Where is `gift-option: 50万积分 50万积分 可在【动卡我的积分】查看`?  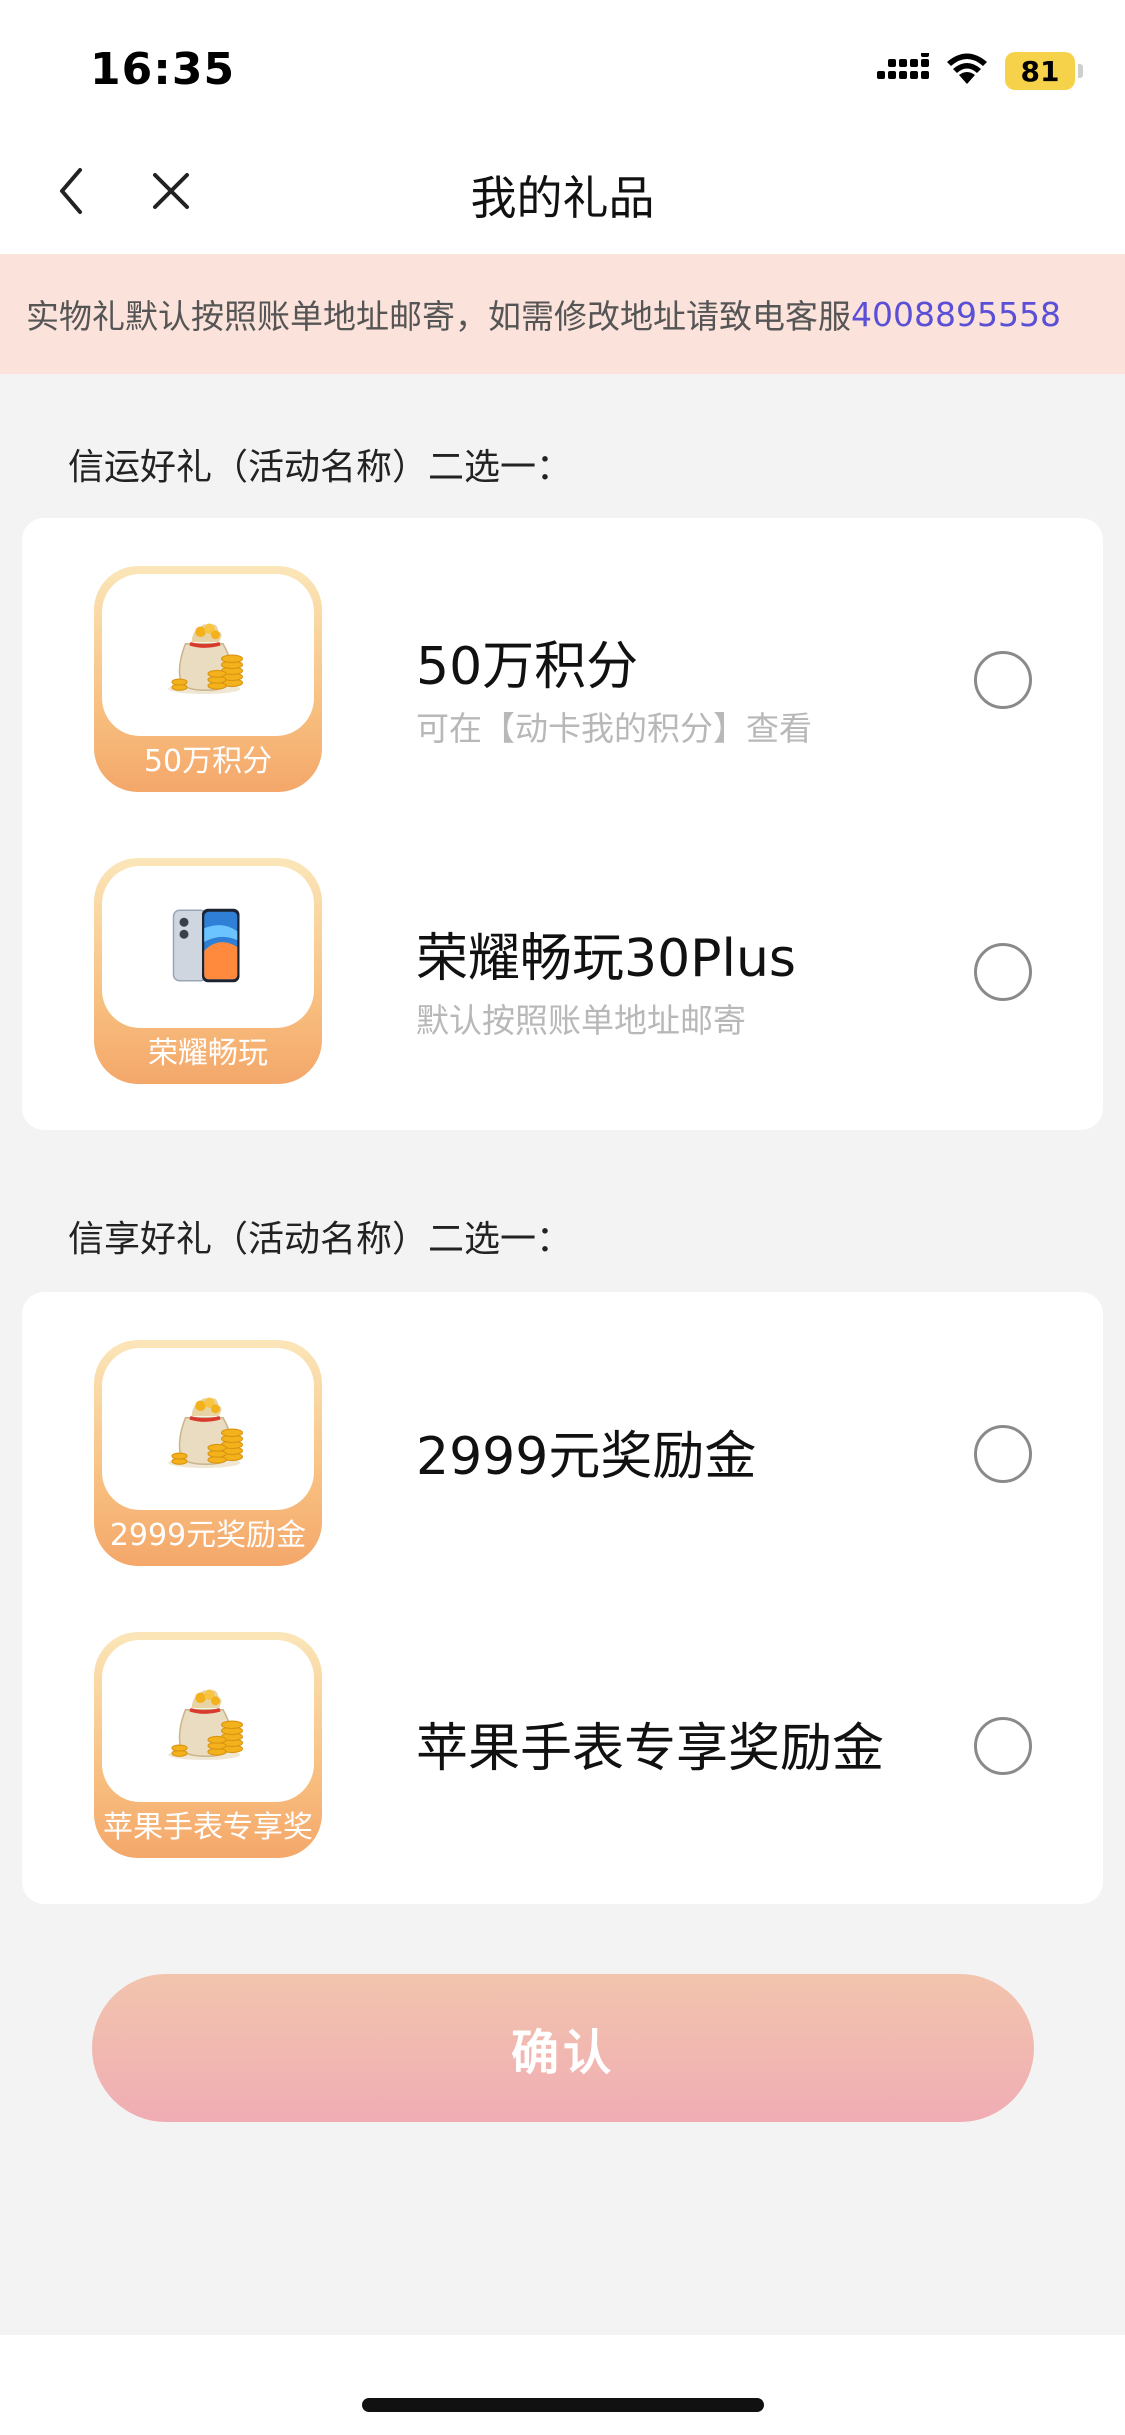
gift-option: 50万积分 50万积分 可在【动卡我的积分】查看 is located at coordinates (562, 682).